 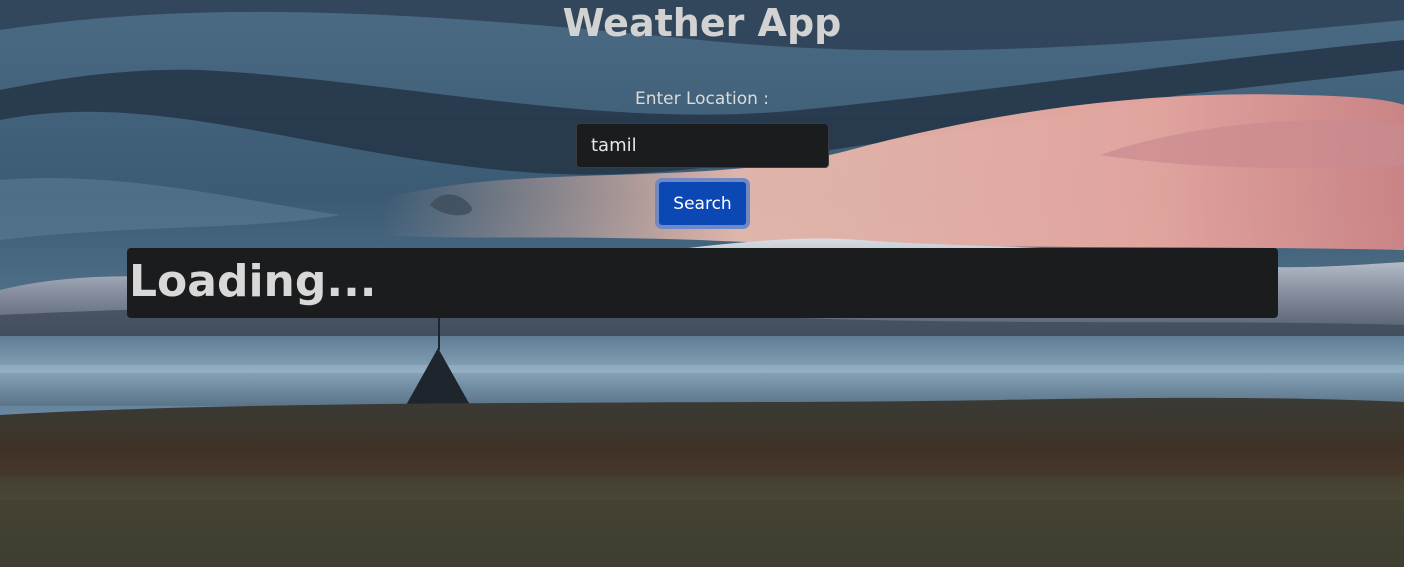 What do you see at coordinates (702, 145) in the screenshot?
I see `location-input` at bounding box center [702, 145].